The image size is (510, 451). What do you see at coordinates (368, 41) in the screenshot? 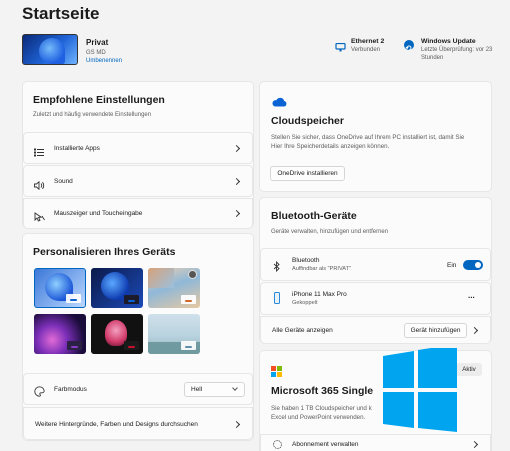
I see `ethernet-title: Ethernet 2` at bounding box center [368, 41].